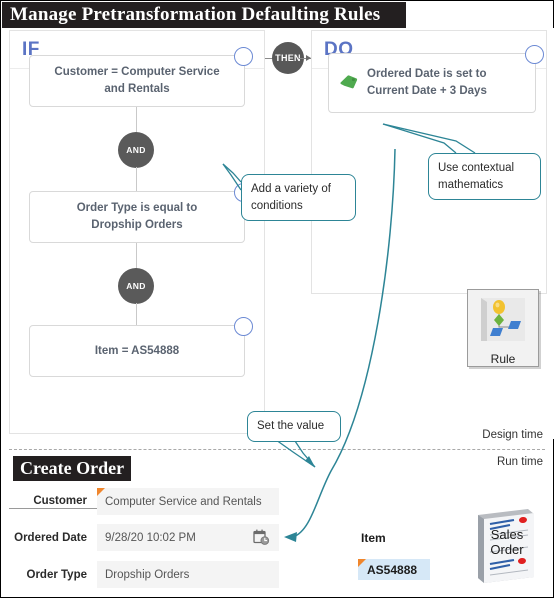 The height and width of the screenshot is (599, 554). Describe the element at coordinates (137, 350) in the screenshot. I see `condition-text-3: Item = AS54888` at that location.